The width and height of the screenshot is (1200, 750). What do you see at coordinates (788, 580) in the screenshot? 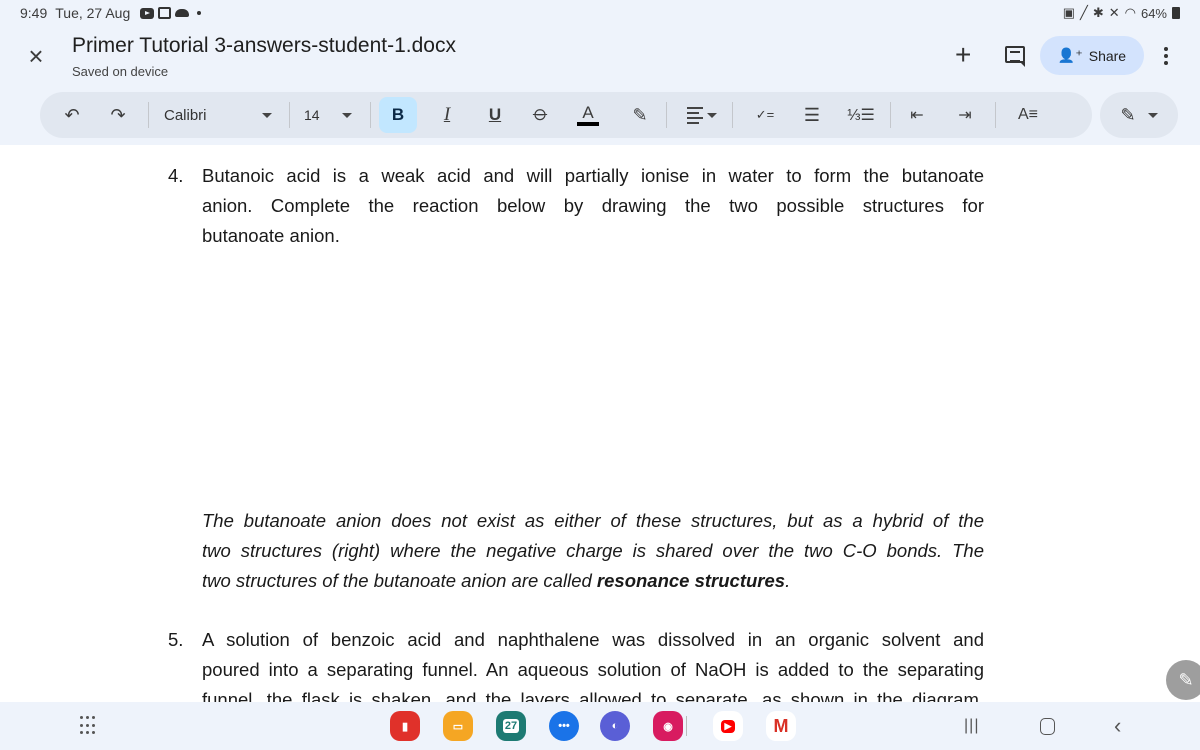
I see `note-suffix: .` at bounding box center [788, 580].